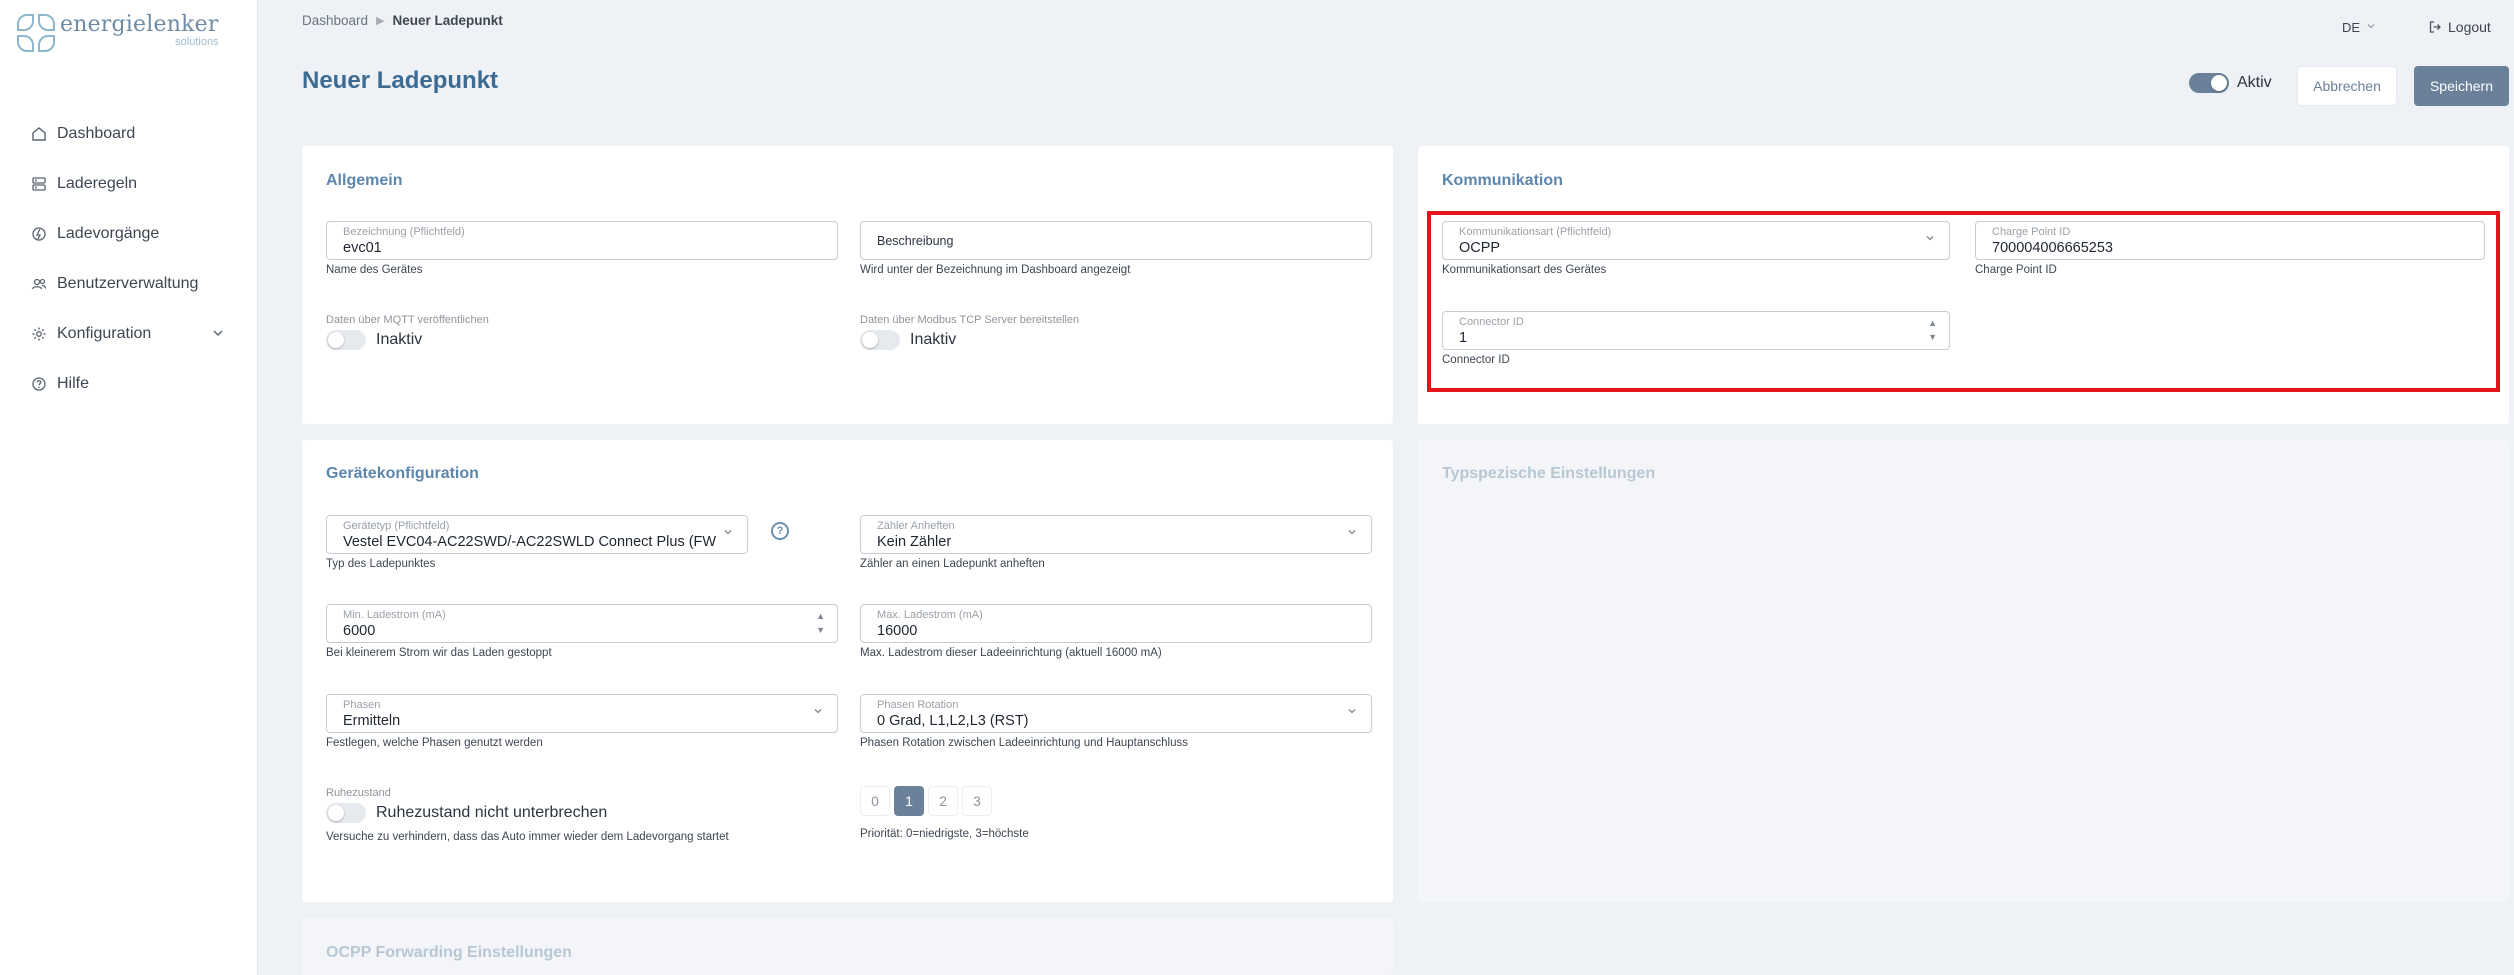  What do you see at coordinates (362, 248) in the screenshot?
I see `name-field-value: evc01` at bounding box center [362, 248].